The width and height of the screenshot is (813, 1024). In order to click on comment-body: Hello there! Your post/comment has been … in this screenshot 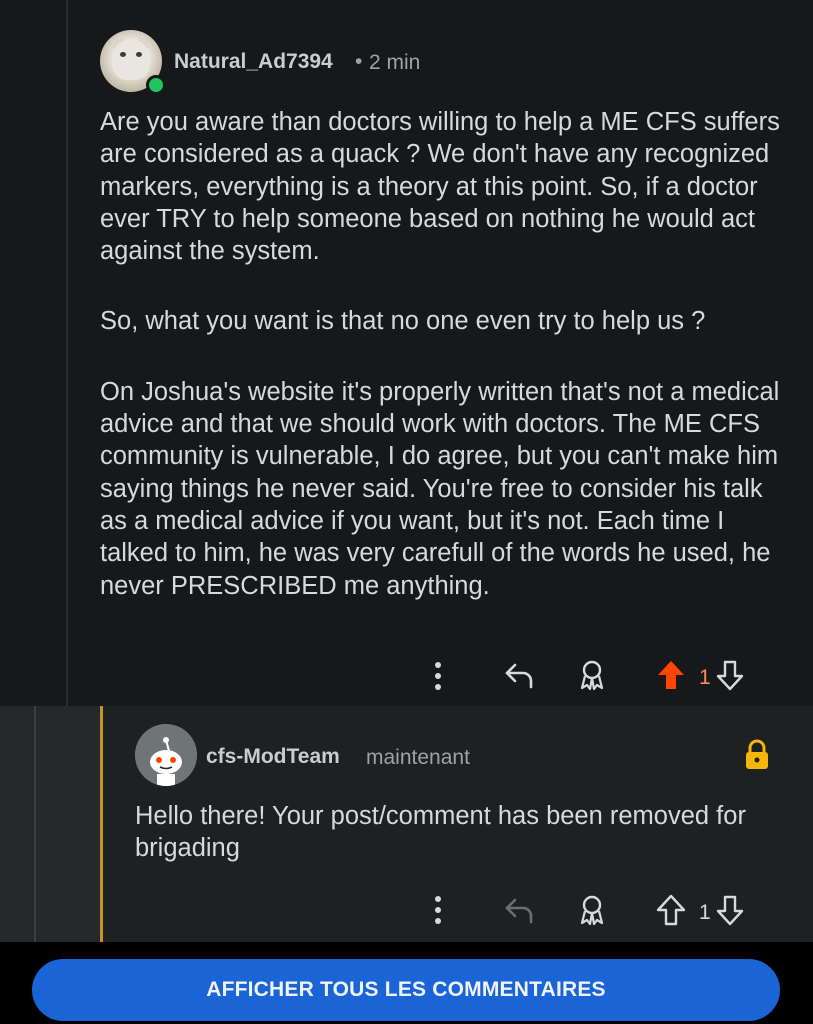, I will do `click(440, 832)`.